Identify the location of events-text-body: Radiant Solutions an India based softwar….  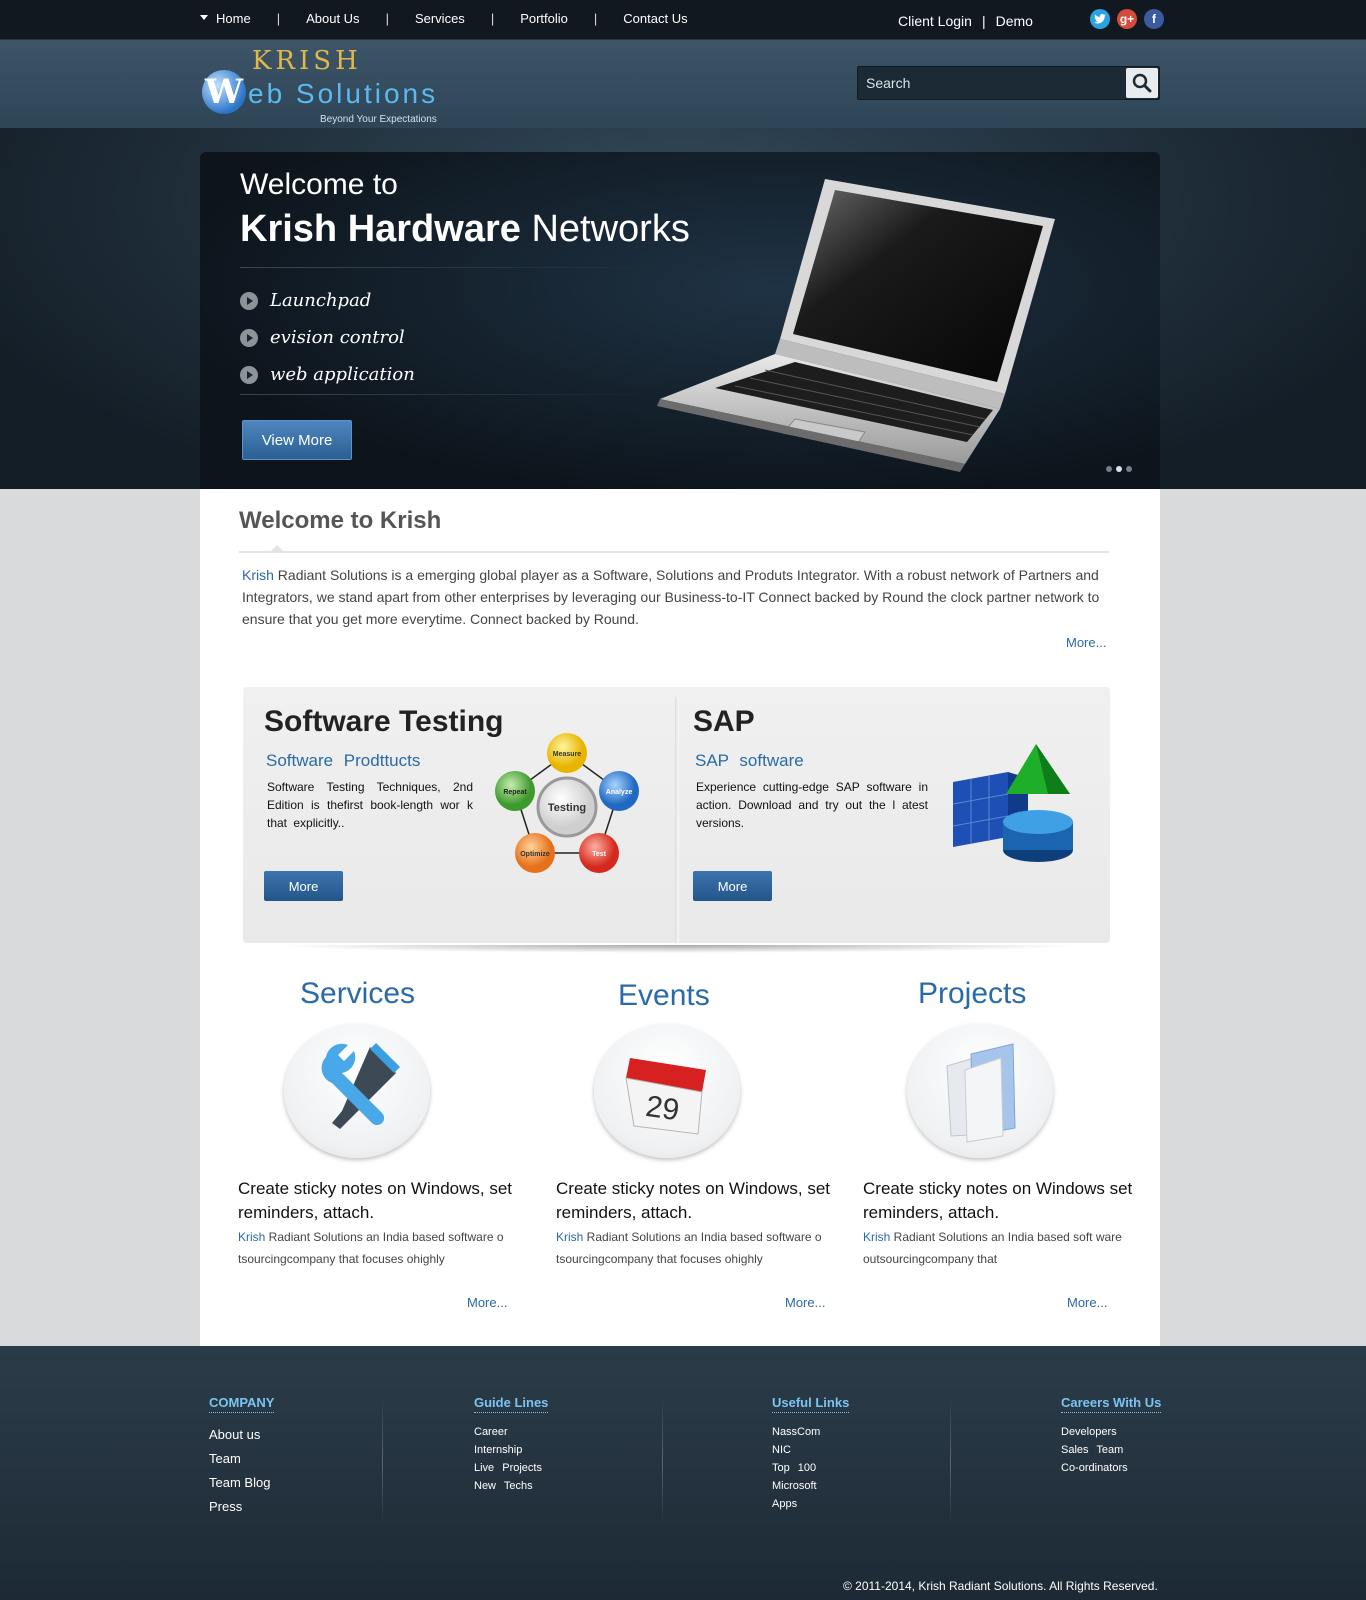
(689, 1248).